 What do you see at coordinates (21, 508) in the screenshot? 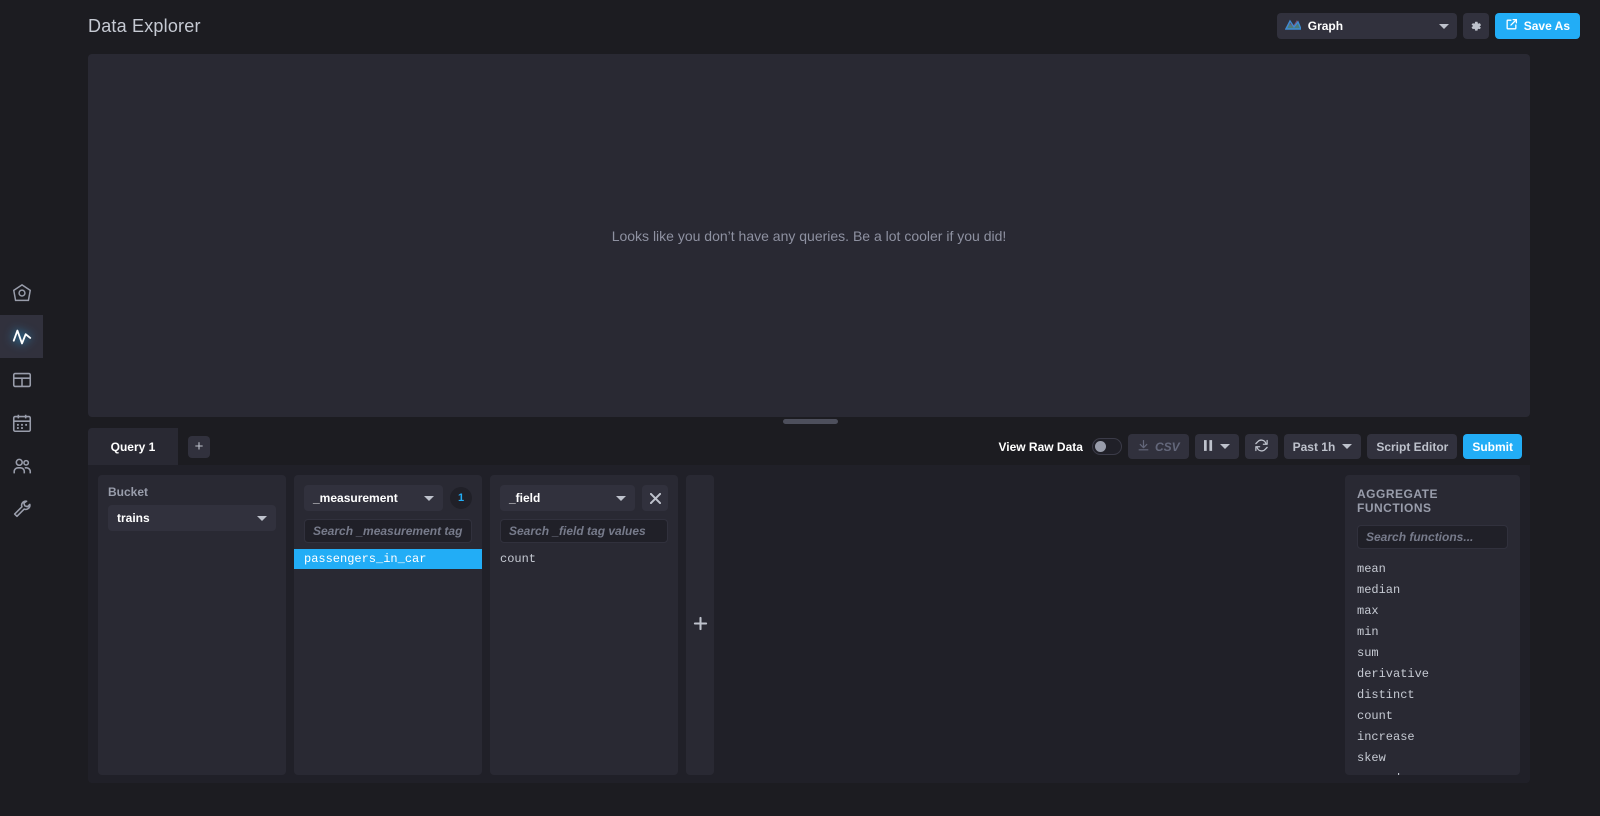
I see `nav-item-settings` at bounding box center [21, 508].